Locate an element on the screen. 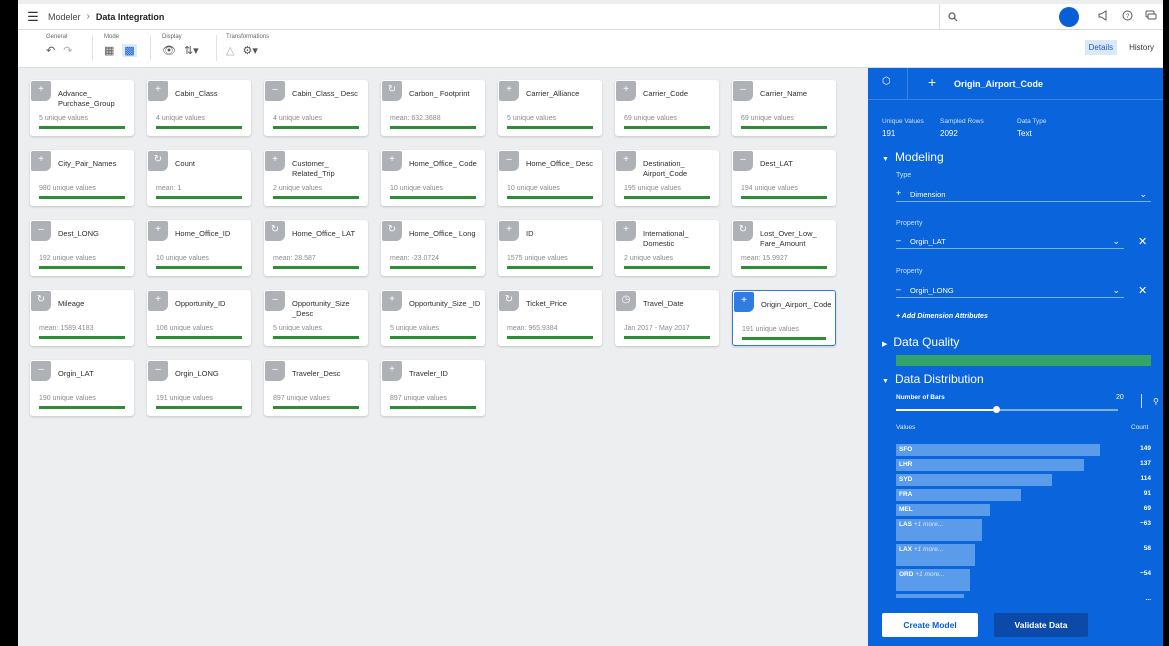  column-card: + Home_Office_ID 10 unique values is located at coordinates (199, 248).